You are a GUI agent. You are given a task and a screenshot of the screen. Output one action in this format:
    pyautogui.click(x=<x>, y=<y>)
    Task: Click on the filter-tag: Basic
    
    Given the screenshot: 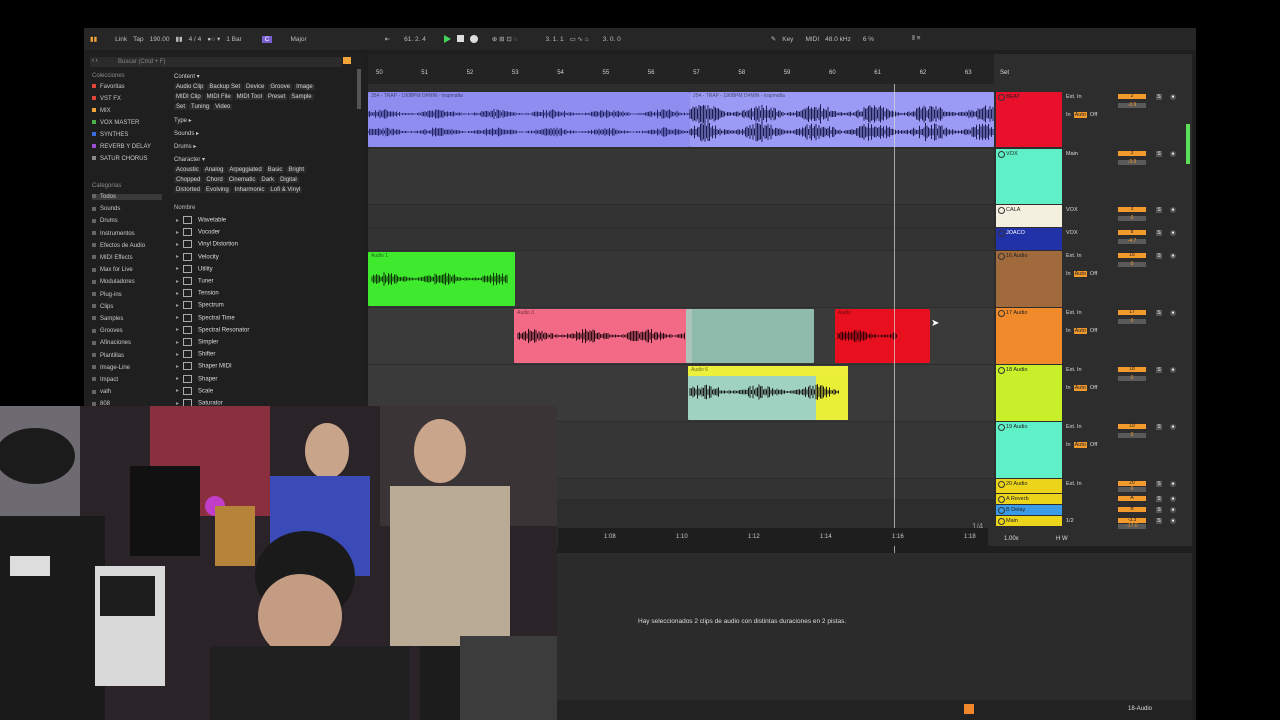 What is the action you would take?
    pyautogui.click(x=275, y=170)
    